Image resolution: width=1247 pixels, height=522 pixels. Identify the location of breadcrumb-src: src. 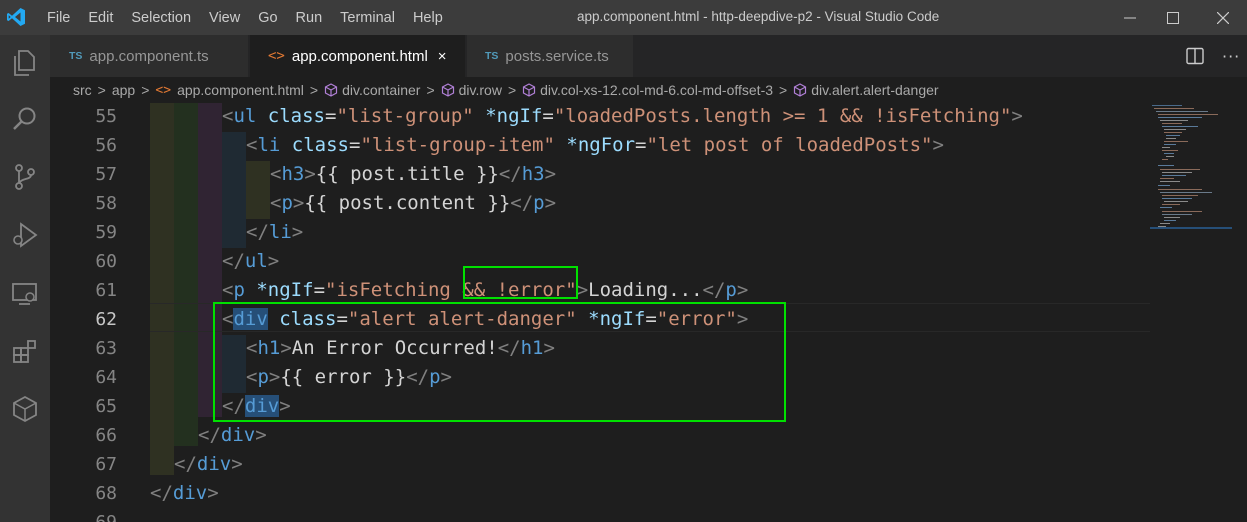
(82, 90).